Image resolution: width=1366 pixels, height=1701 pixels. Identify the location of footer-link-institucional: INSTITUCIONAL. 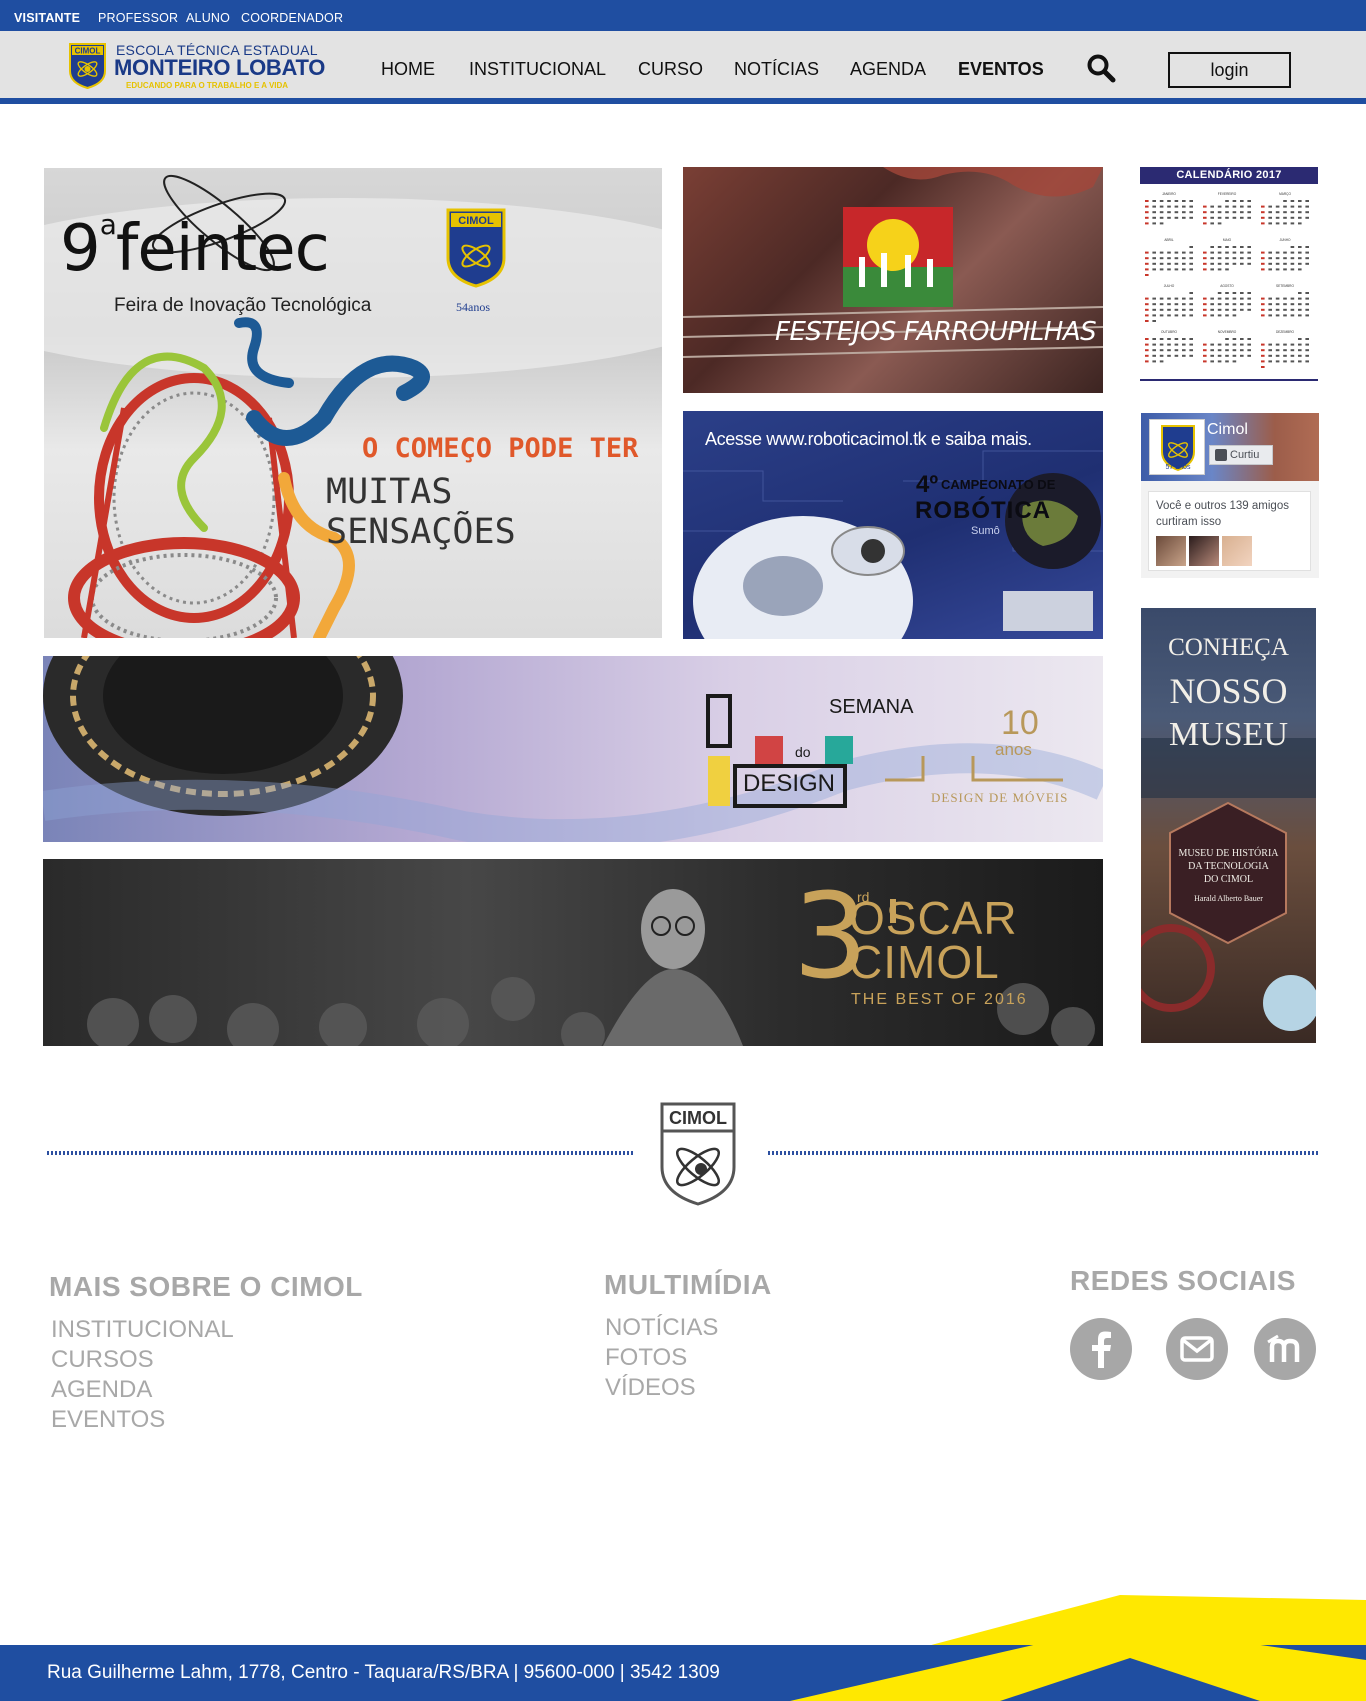
(142, 1330).